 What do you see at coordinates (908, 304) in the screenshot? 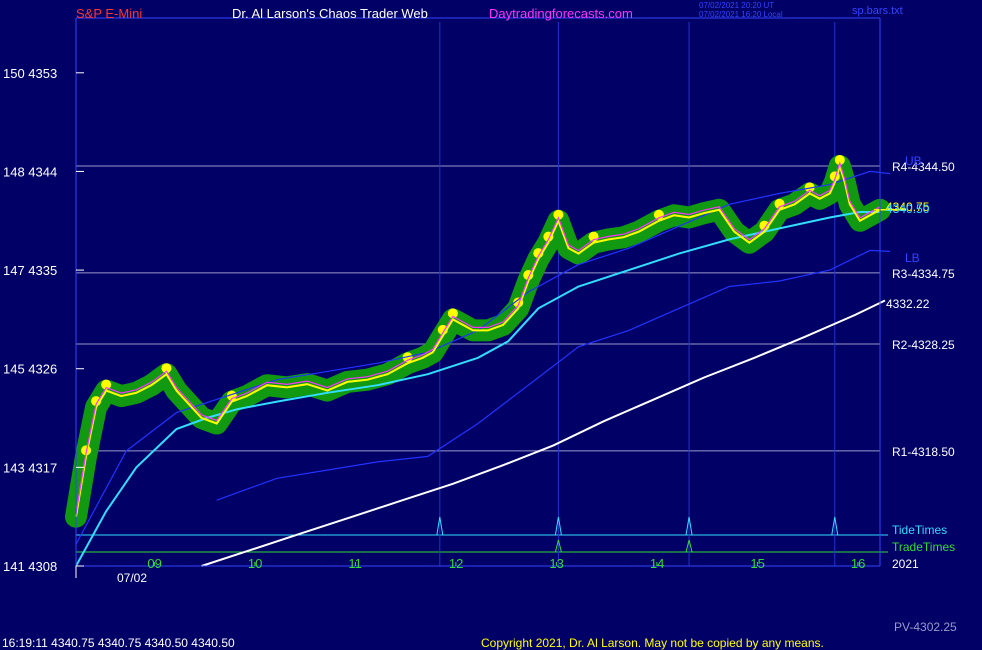
I see `slow-ema-label: 4332.22` at bounding box center [908, 304].